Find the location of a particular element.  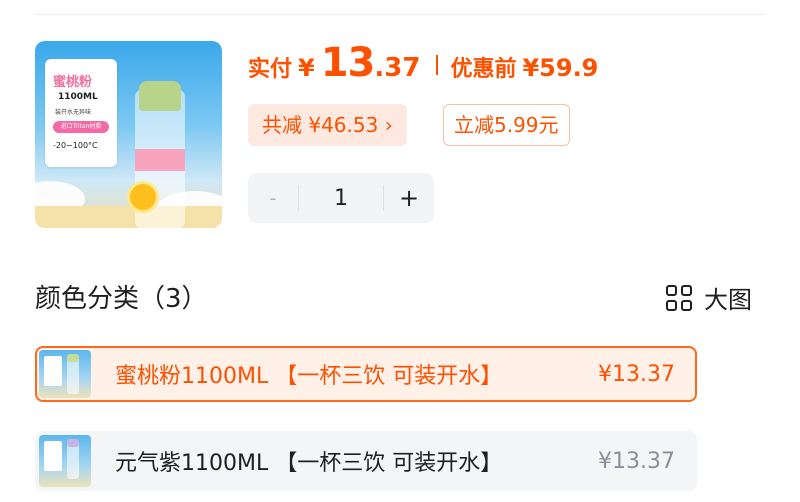

variant-option-selected: 蜜桃粉1100ML 【一杯三饮 可装开水】 ¥13.37 is located at coordinates (366, 374).